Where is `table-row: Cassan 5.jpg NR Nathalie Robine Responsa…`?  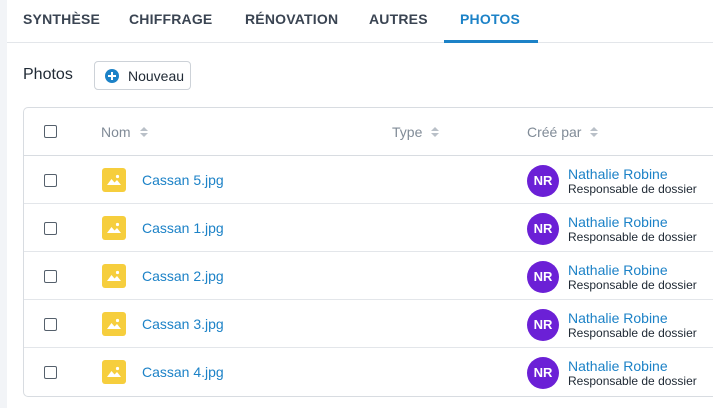 table-row: Cassan 5.jpg NR Nathalie Robine Responsa… is located at coordinates (368, 180).